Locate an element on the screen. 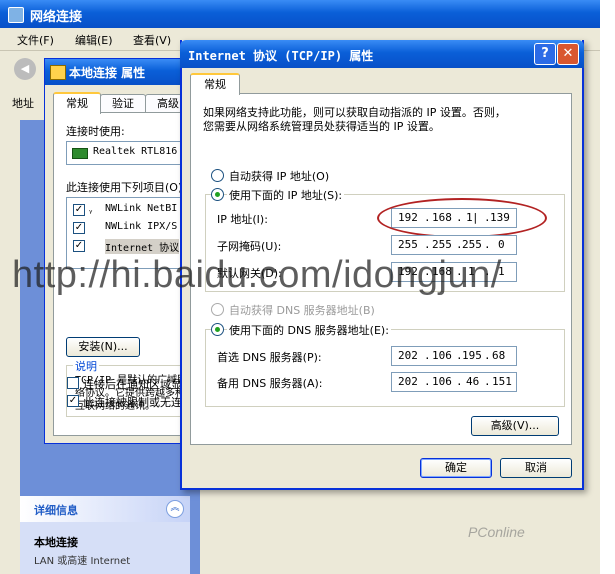  tcpip-title: Internet 协议 (TCP/IP) 属性 is located at coordinates (281, 56).